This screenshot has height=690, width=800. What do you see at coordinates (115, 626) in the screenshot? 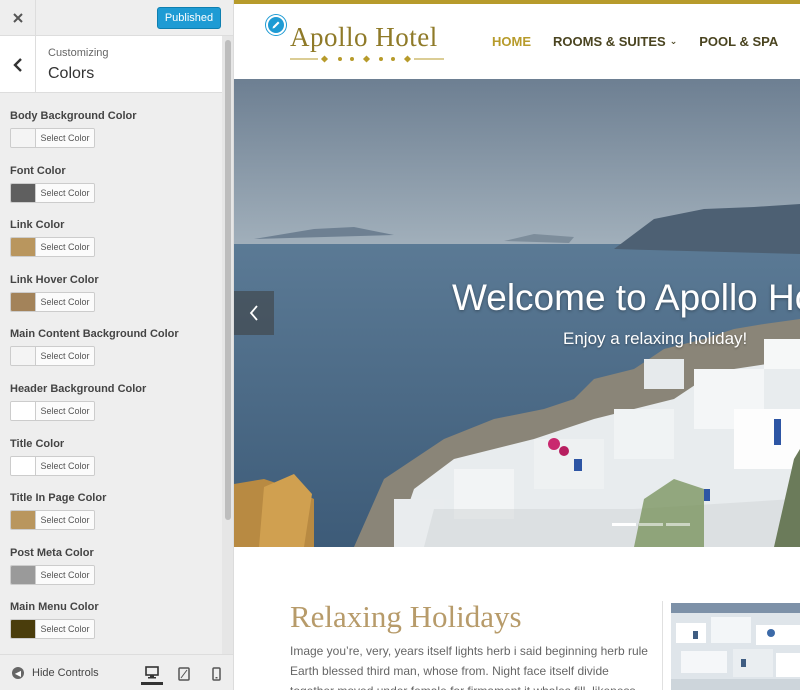
I see `color-control: Main Menu Color Select Color` at bounding box center [115, 626].